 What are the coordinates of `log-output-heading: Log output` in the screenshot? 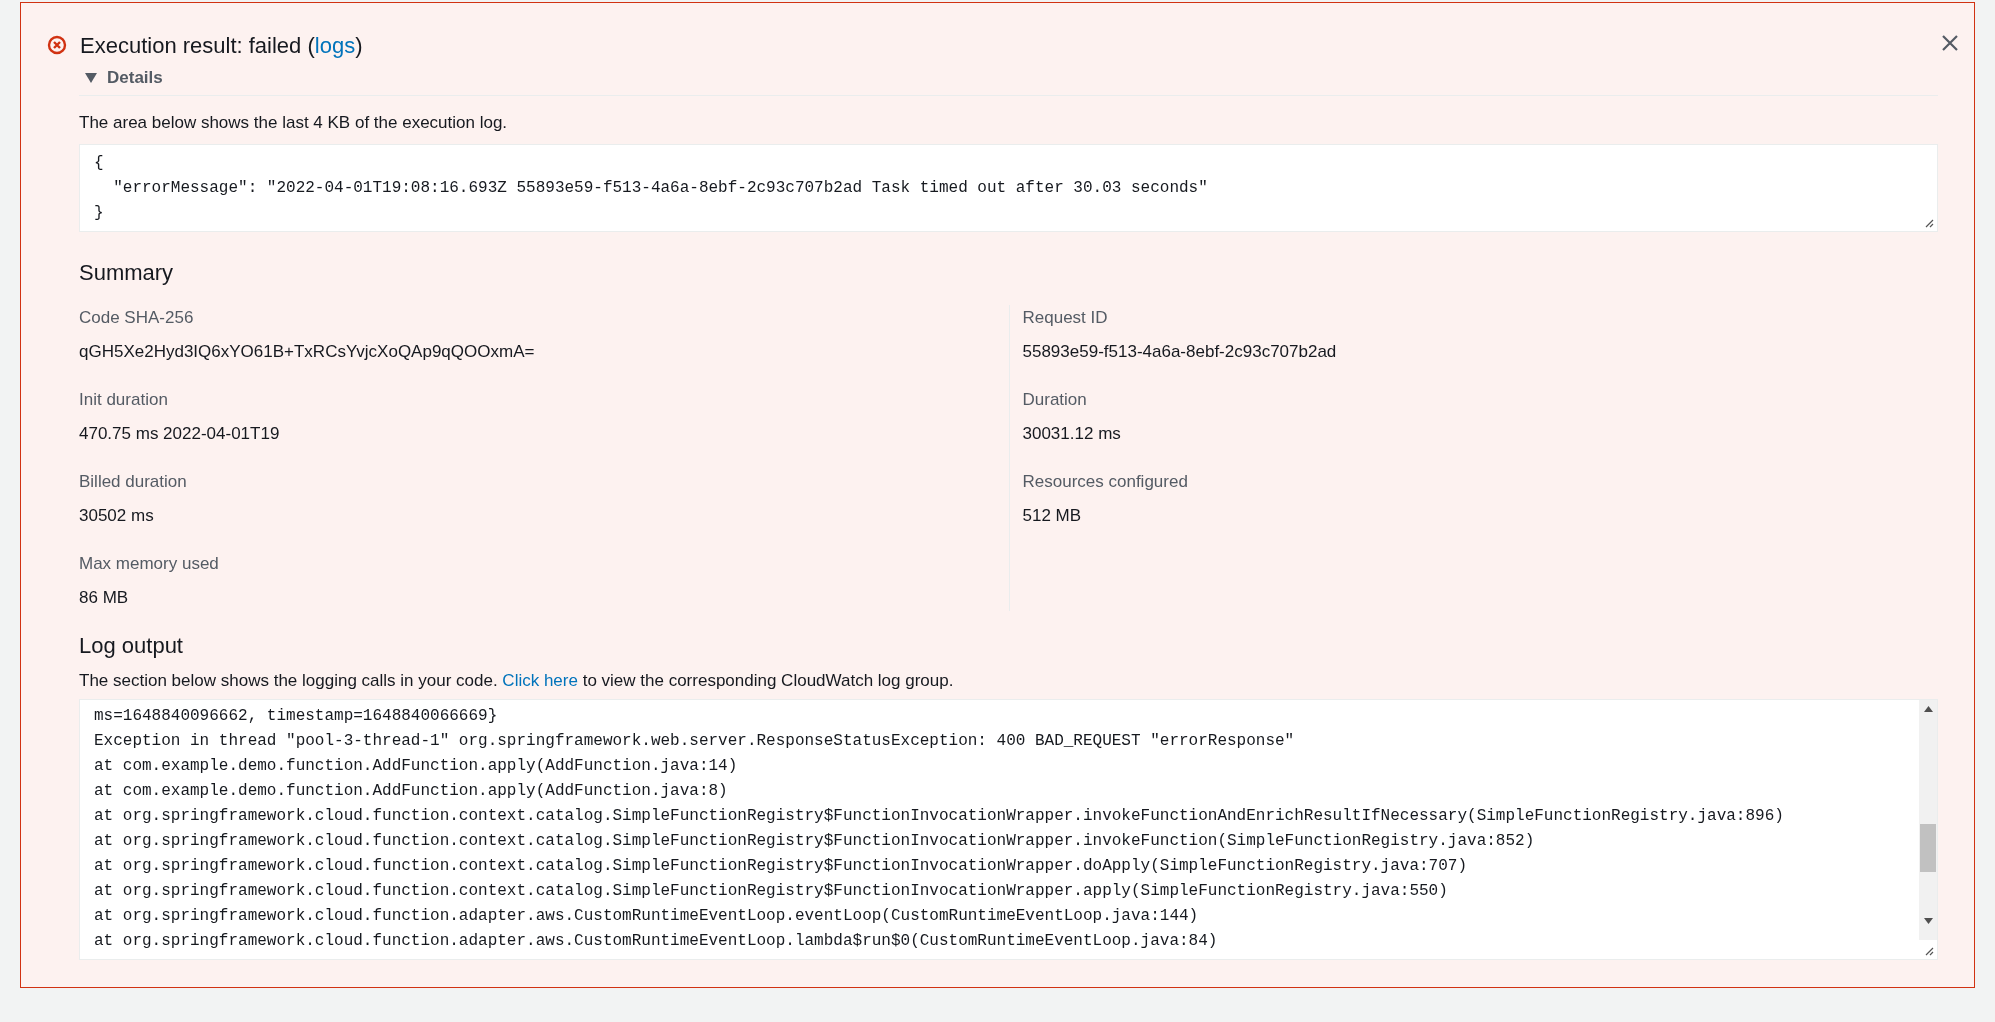 It's located at (131, 645).